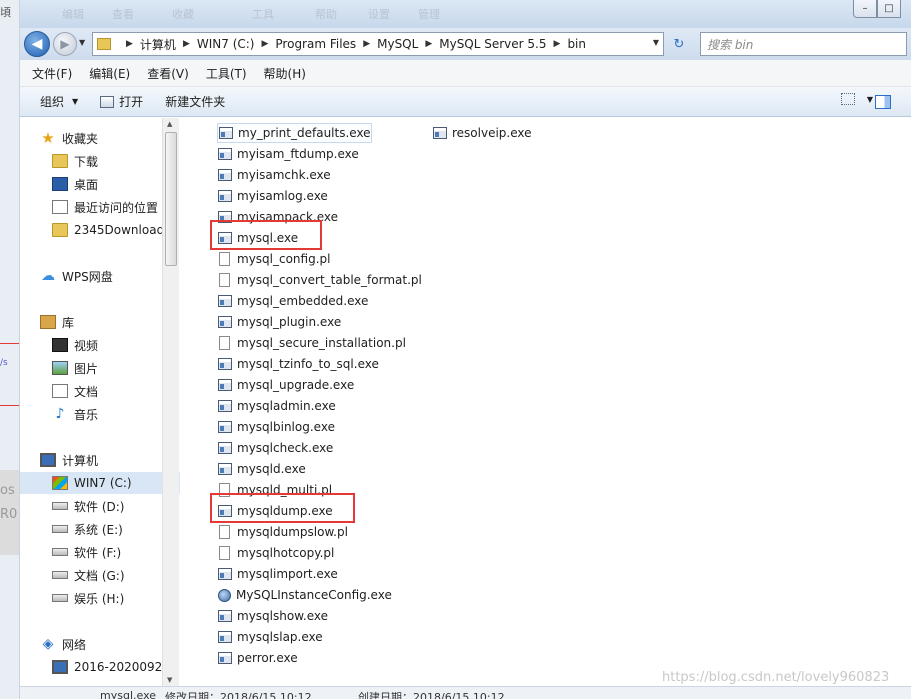 This screenshot has height=699, width=911. Describe the element at coordinates (314, 595) in the screenshot. I see `file-name: MySQLInstanceConfig.exe` at that location.